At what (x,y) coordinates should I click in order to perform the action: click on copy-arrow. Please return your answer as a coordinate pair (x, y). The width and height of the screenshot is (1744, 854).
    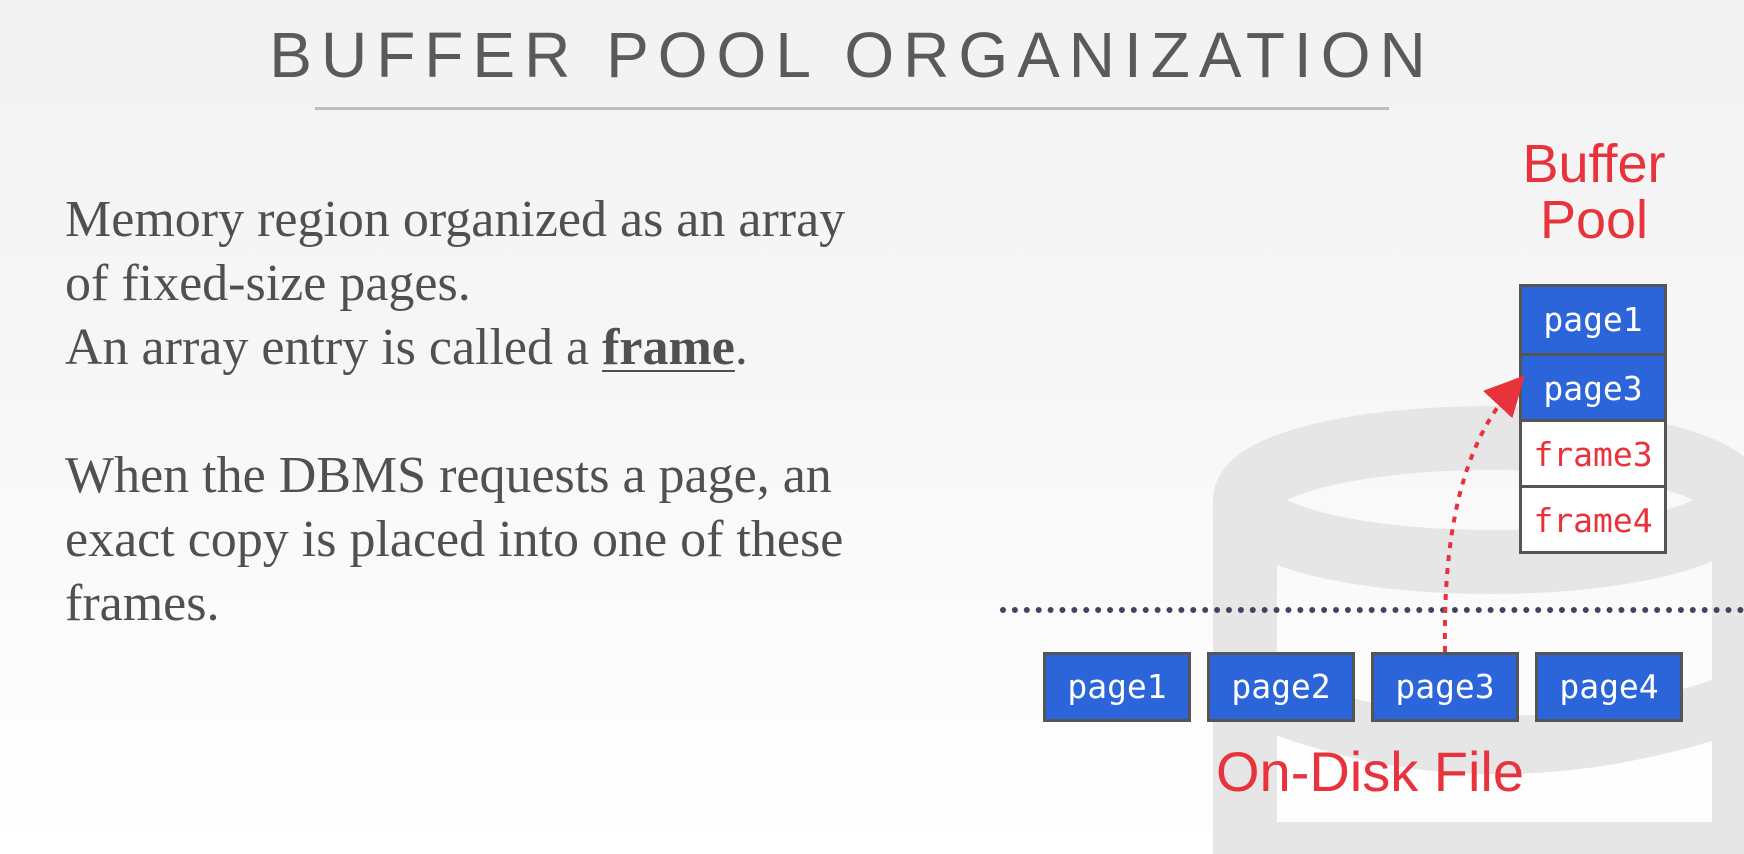
    Looking at the image, I should click on (1483, 514).